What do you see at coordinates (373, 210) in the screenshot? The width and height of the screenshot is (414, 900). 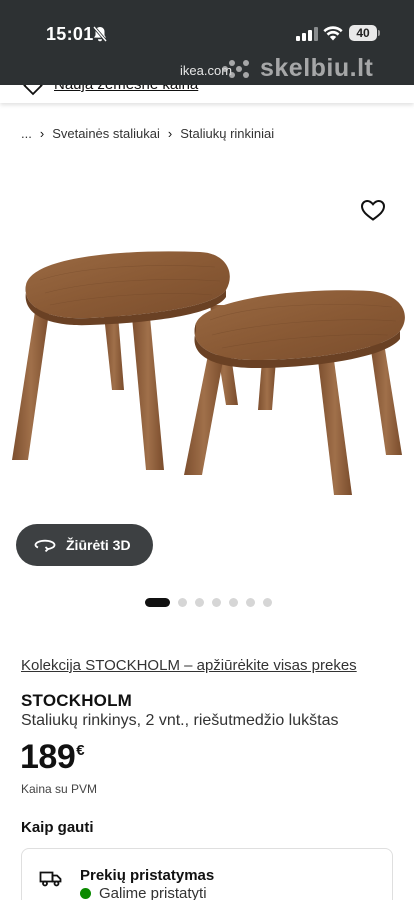 I see `heart-icon` at bounding box center [373, 210].